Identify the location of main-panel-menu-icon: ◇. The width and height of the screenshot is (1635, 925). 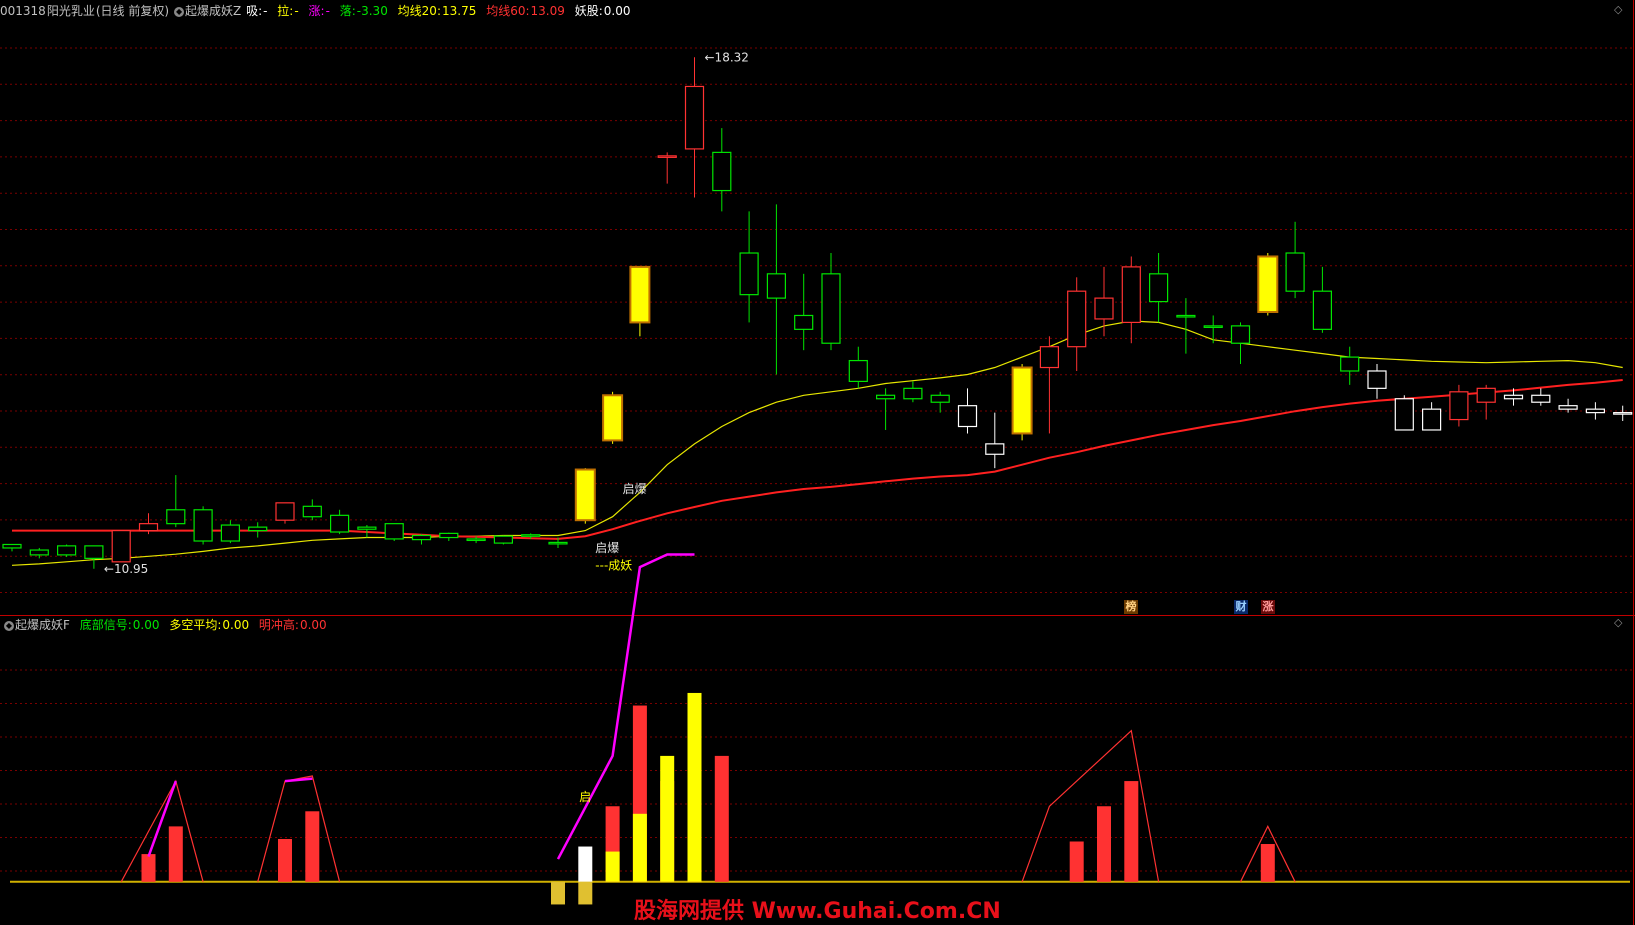
(1618, 9).